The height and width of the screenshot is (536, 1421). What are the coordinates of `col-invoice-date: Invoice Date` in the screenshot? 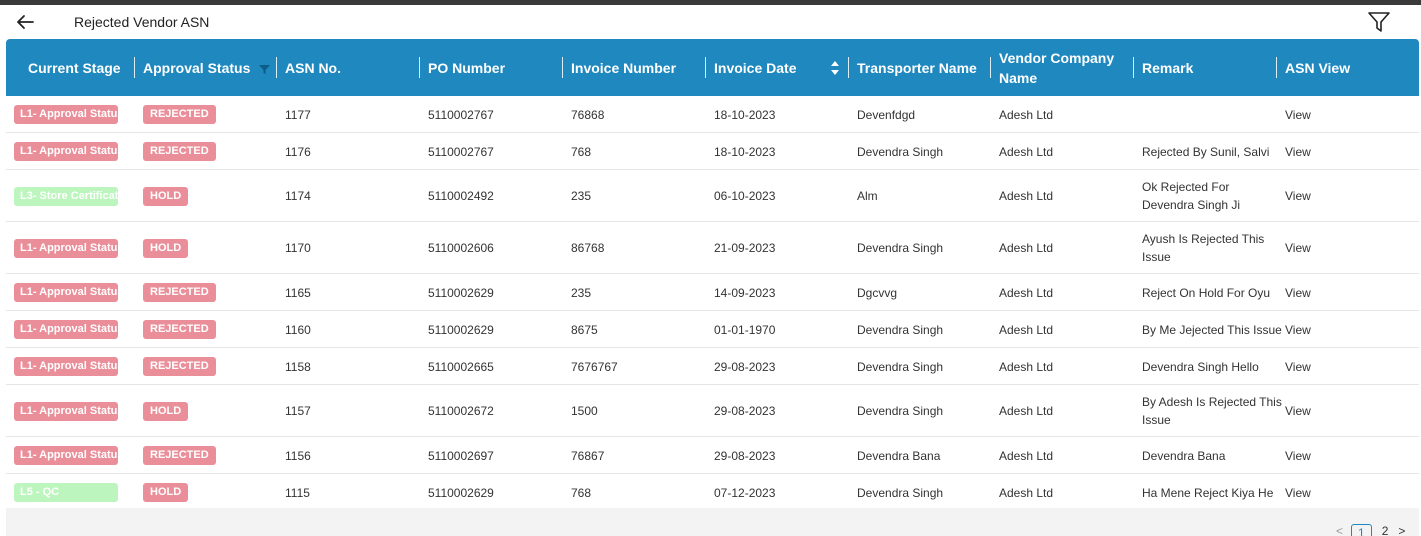 It's located at (755, 67).